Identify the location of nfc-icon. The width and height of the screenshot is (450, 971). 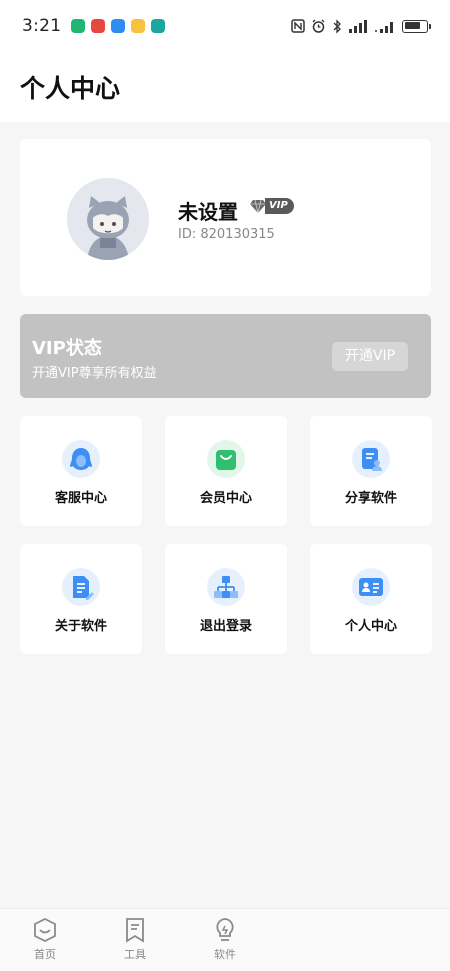
(298, 26).